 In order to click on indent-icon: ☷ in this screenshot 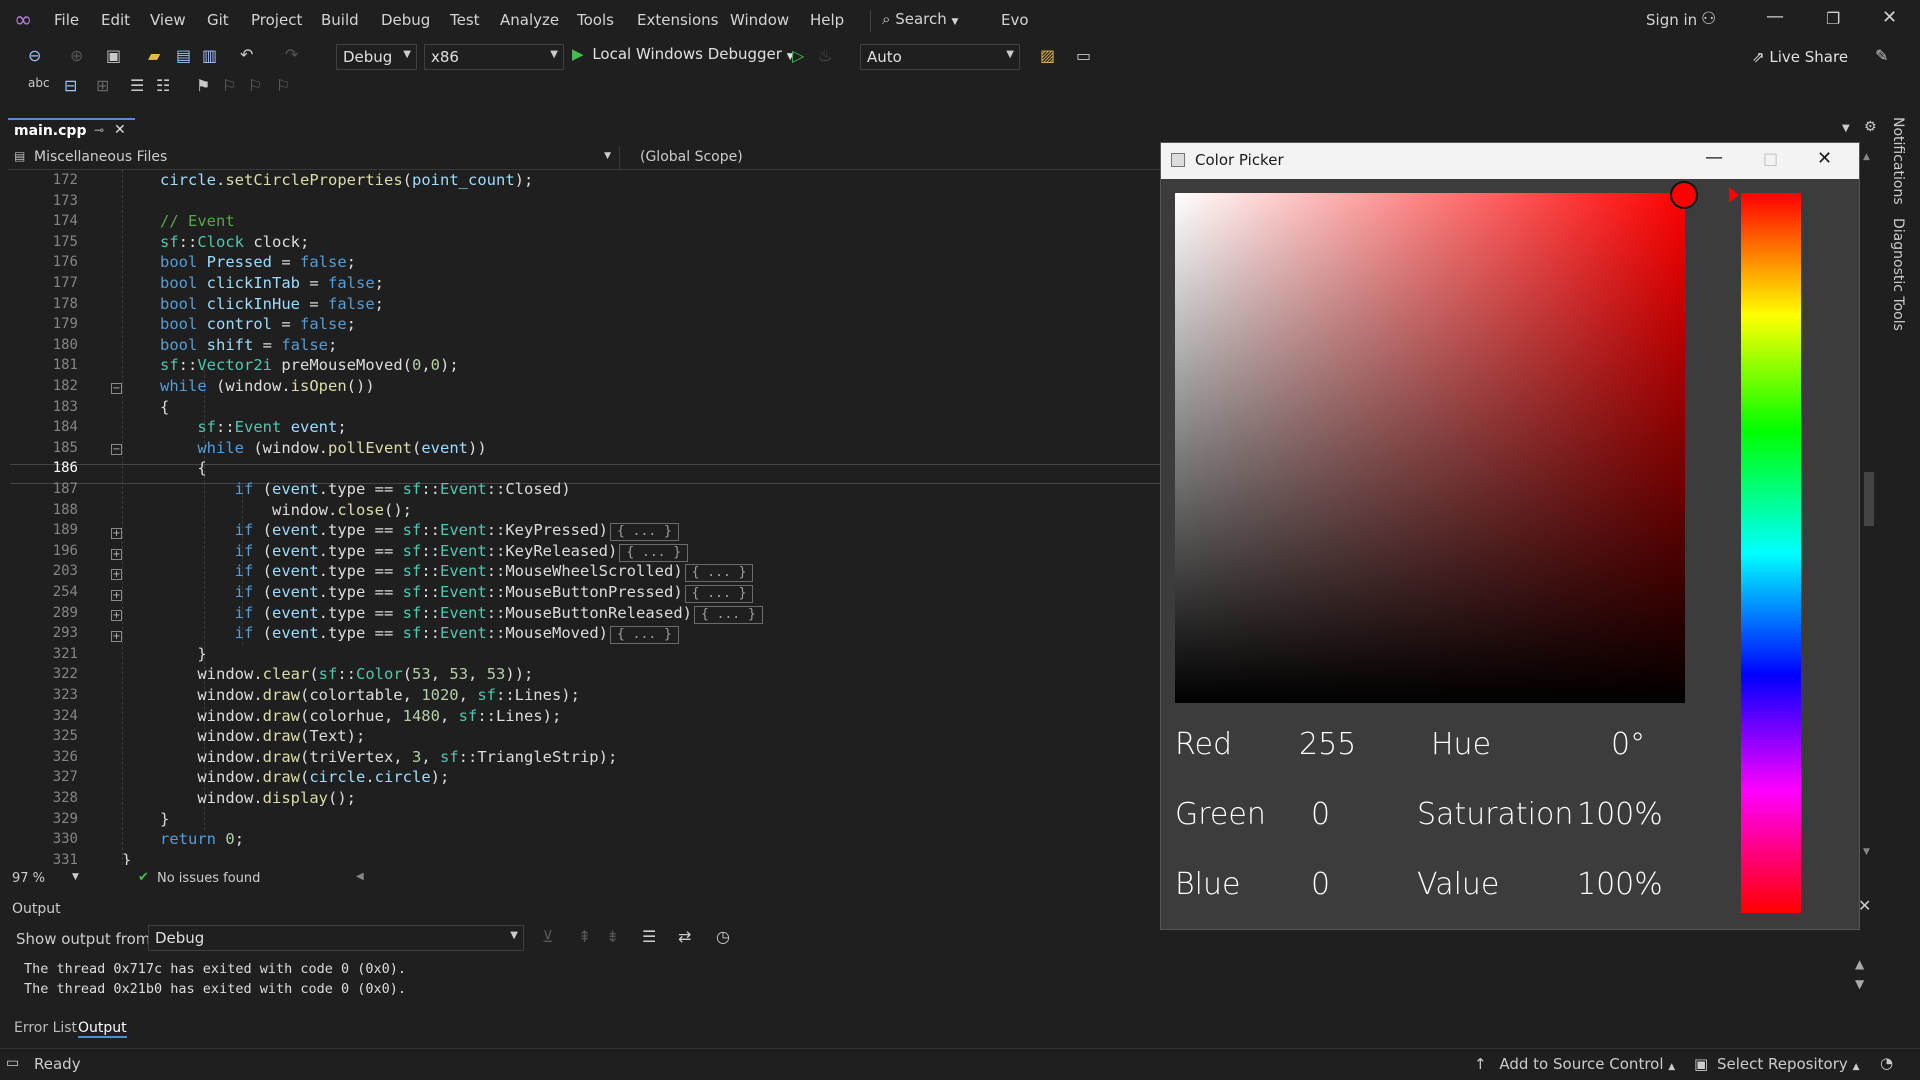, I will do `click(163, 85)`.